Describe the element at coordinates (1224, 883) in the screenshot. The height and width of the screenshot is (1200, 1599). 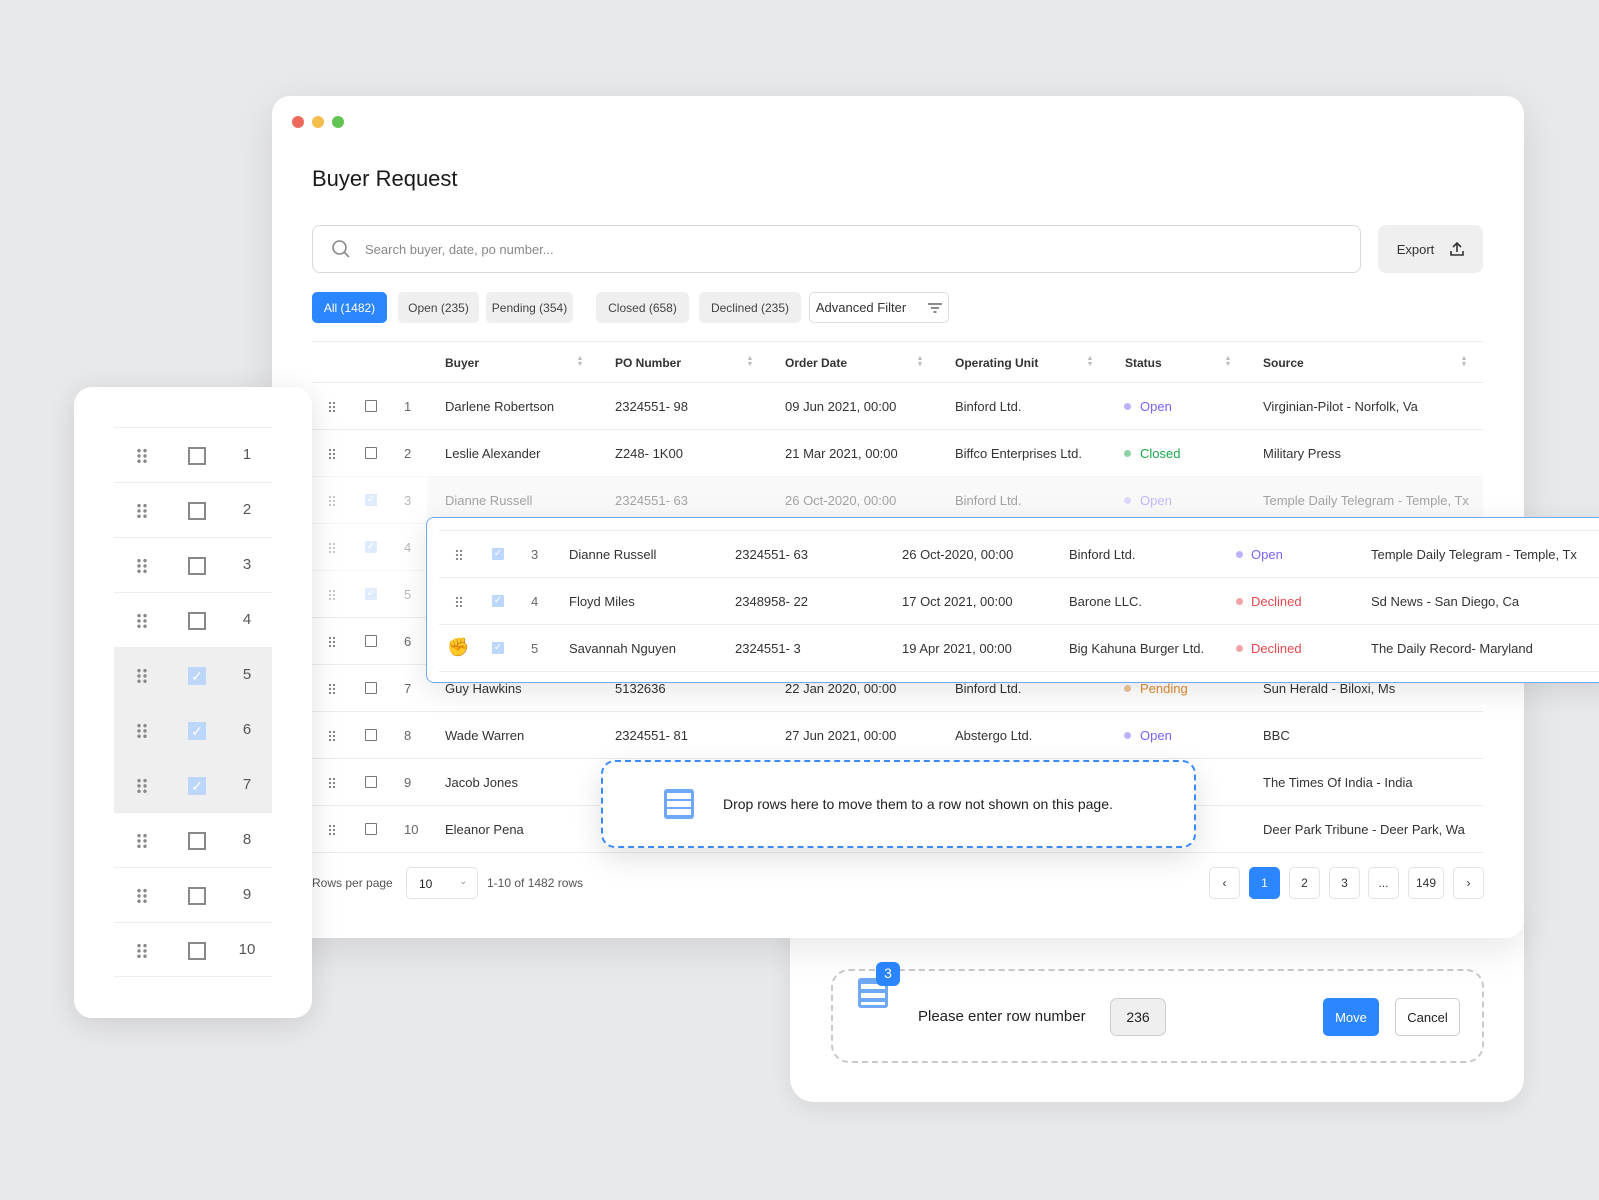
I see `prev-page-button: ‹` at that location.